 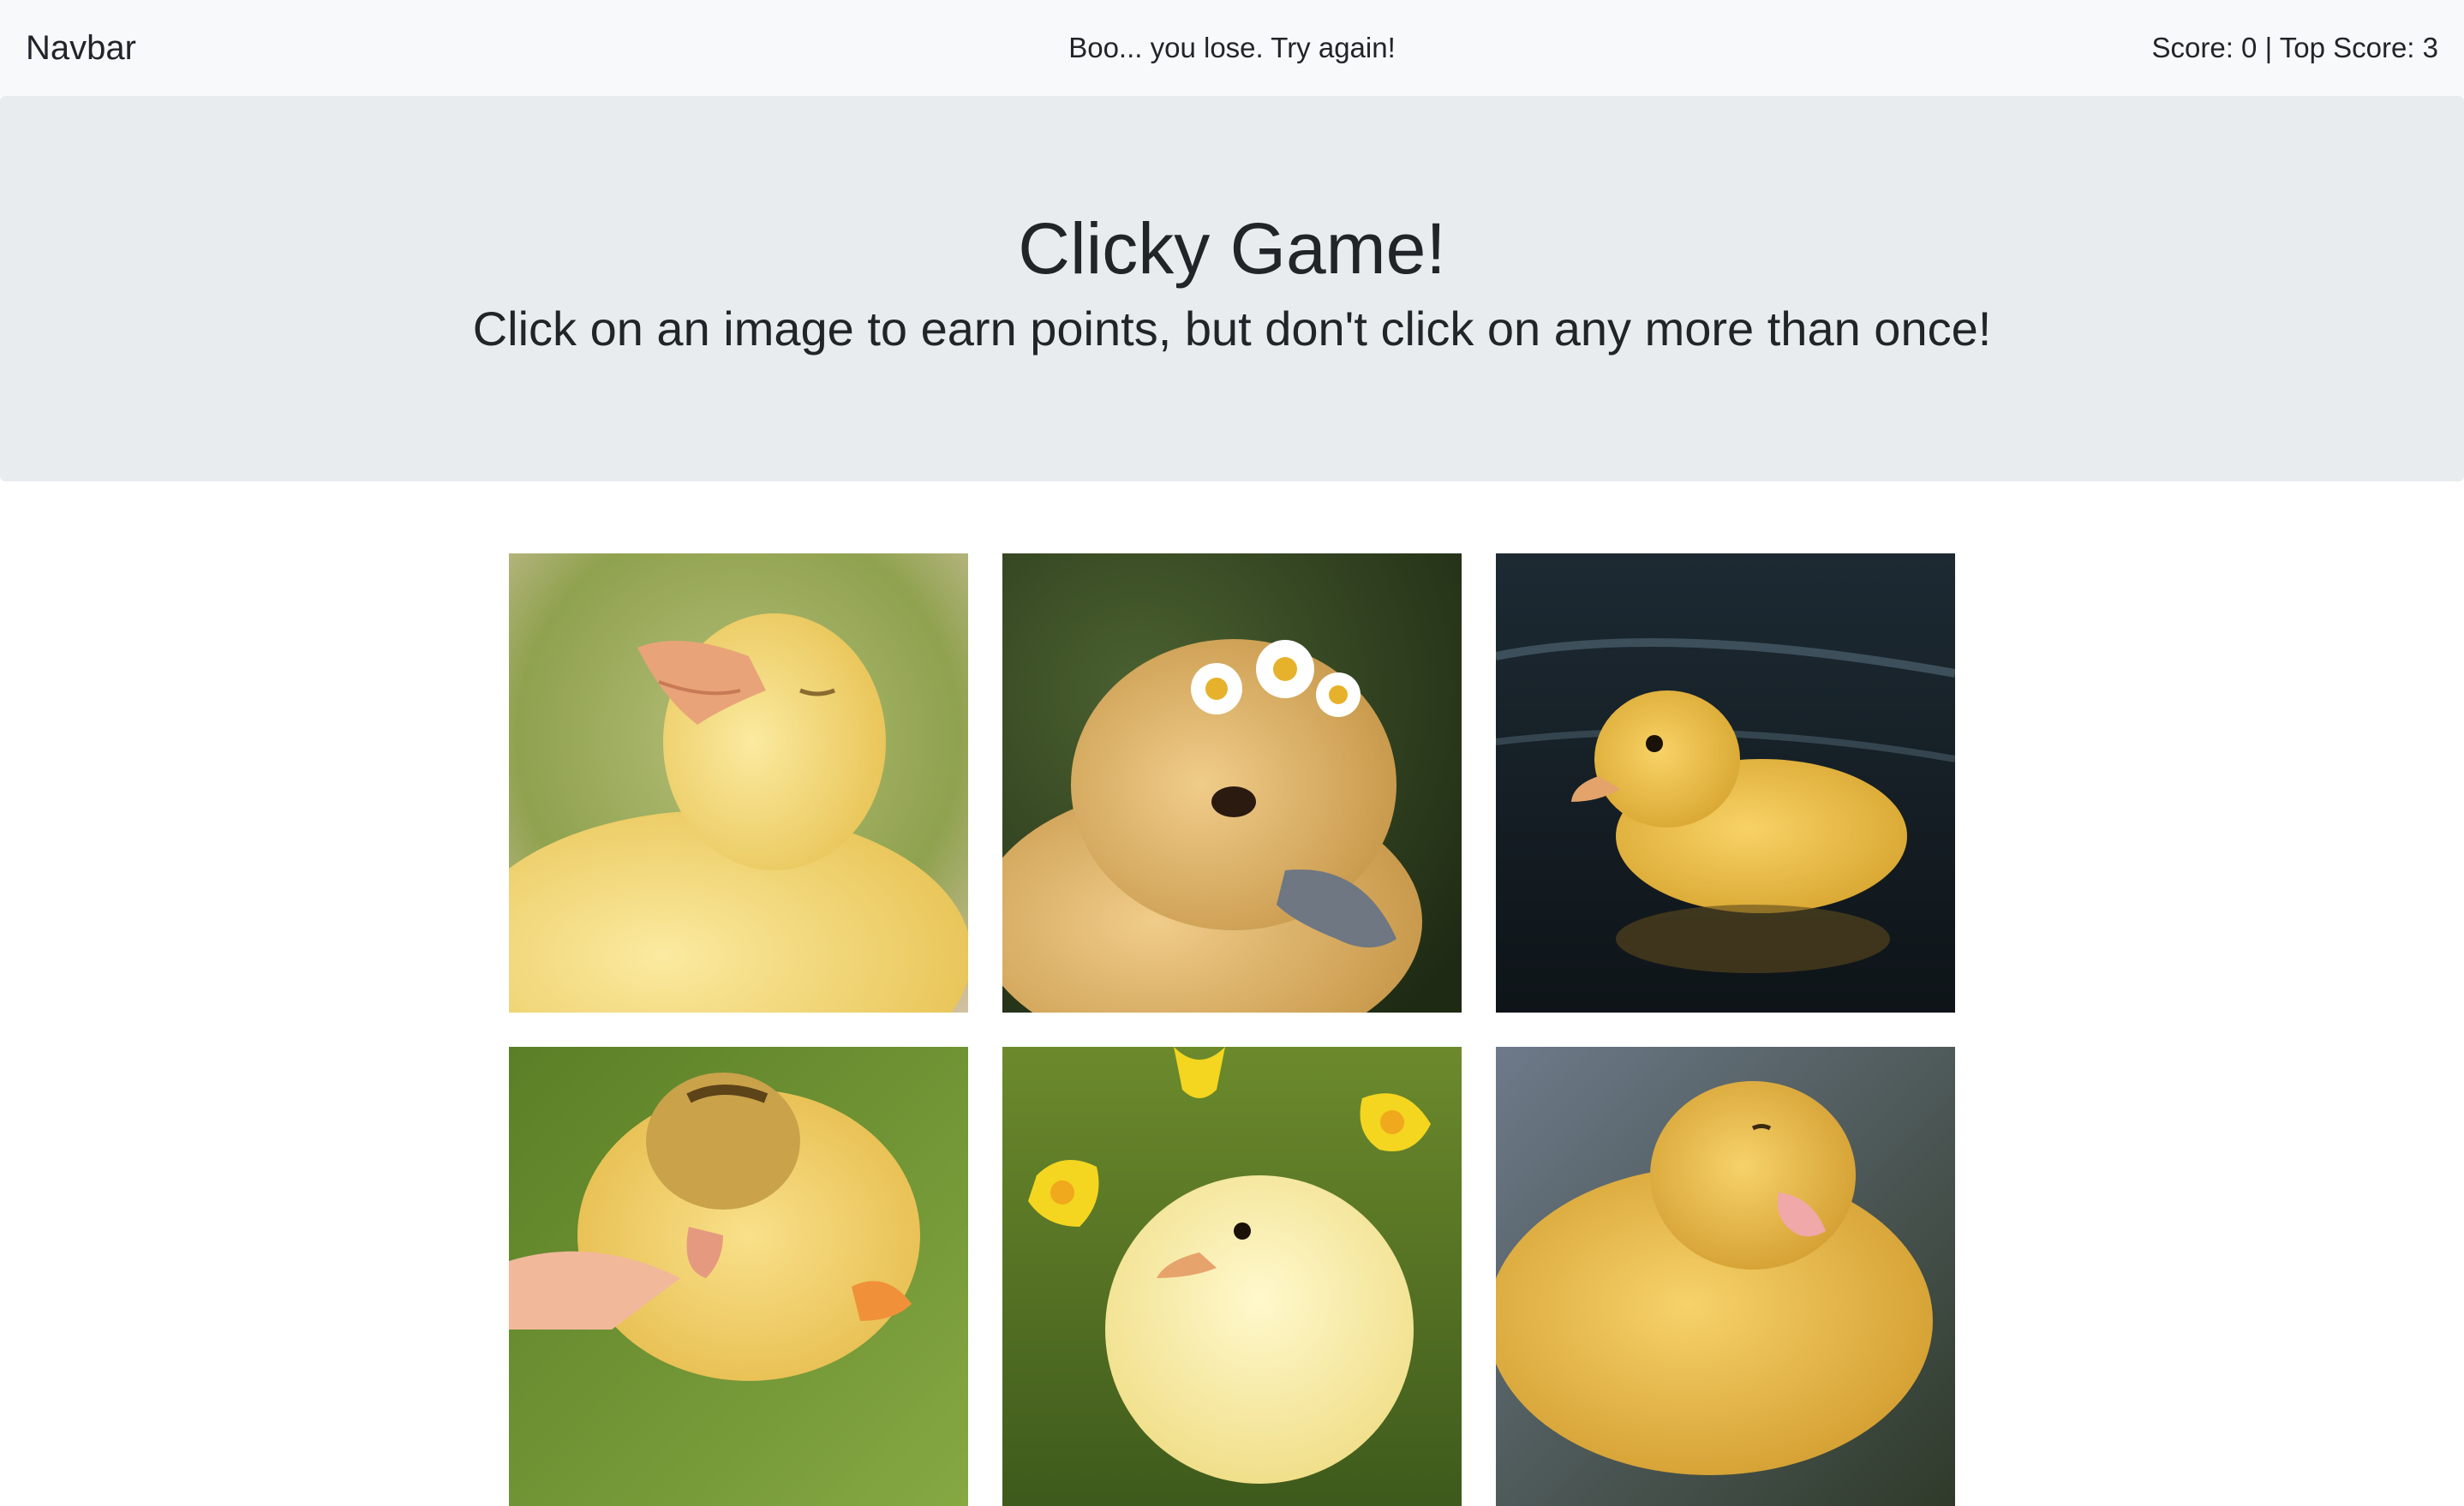 I want to click on duckling-head-up-picture, so click(x=738, y=783).